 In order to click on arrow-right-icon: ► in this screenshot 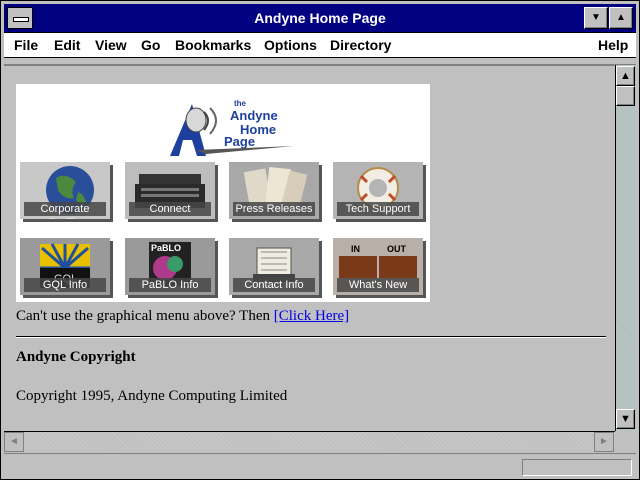, I will do `click(604, 441)`.